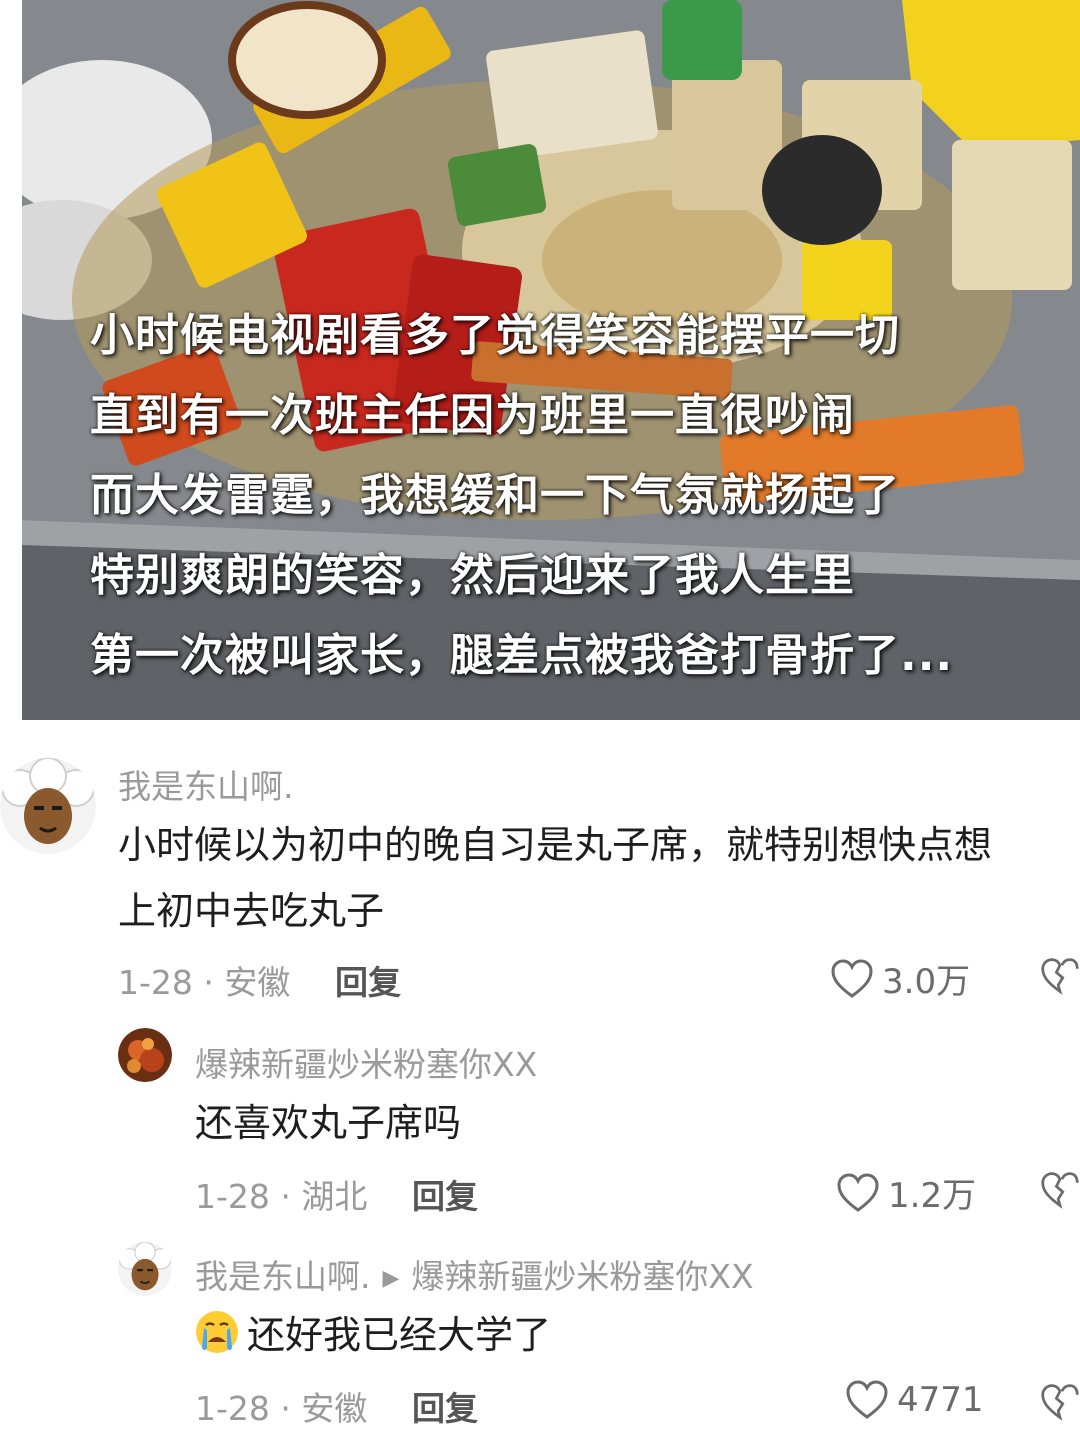  Describe the element at coordinates (926, 982) in the screenshot. I see `like-count: 3.0万` at that location.